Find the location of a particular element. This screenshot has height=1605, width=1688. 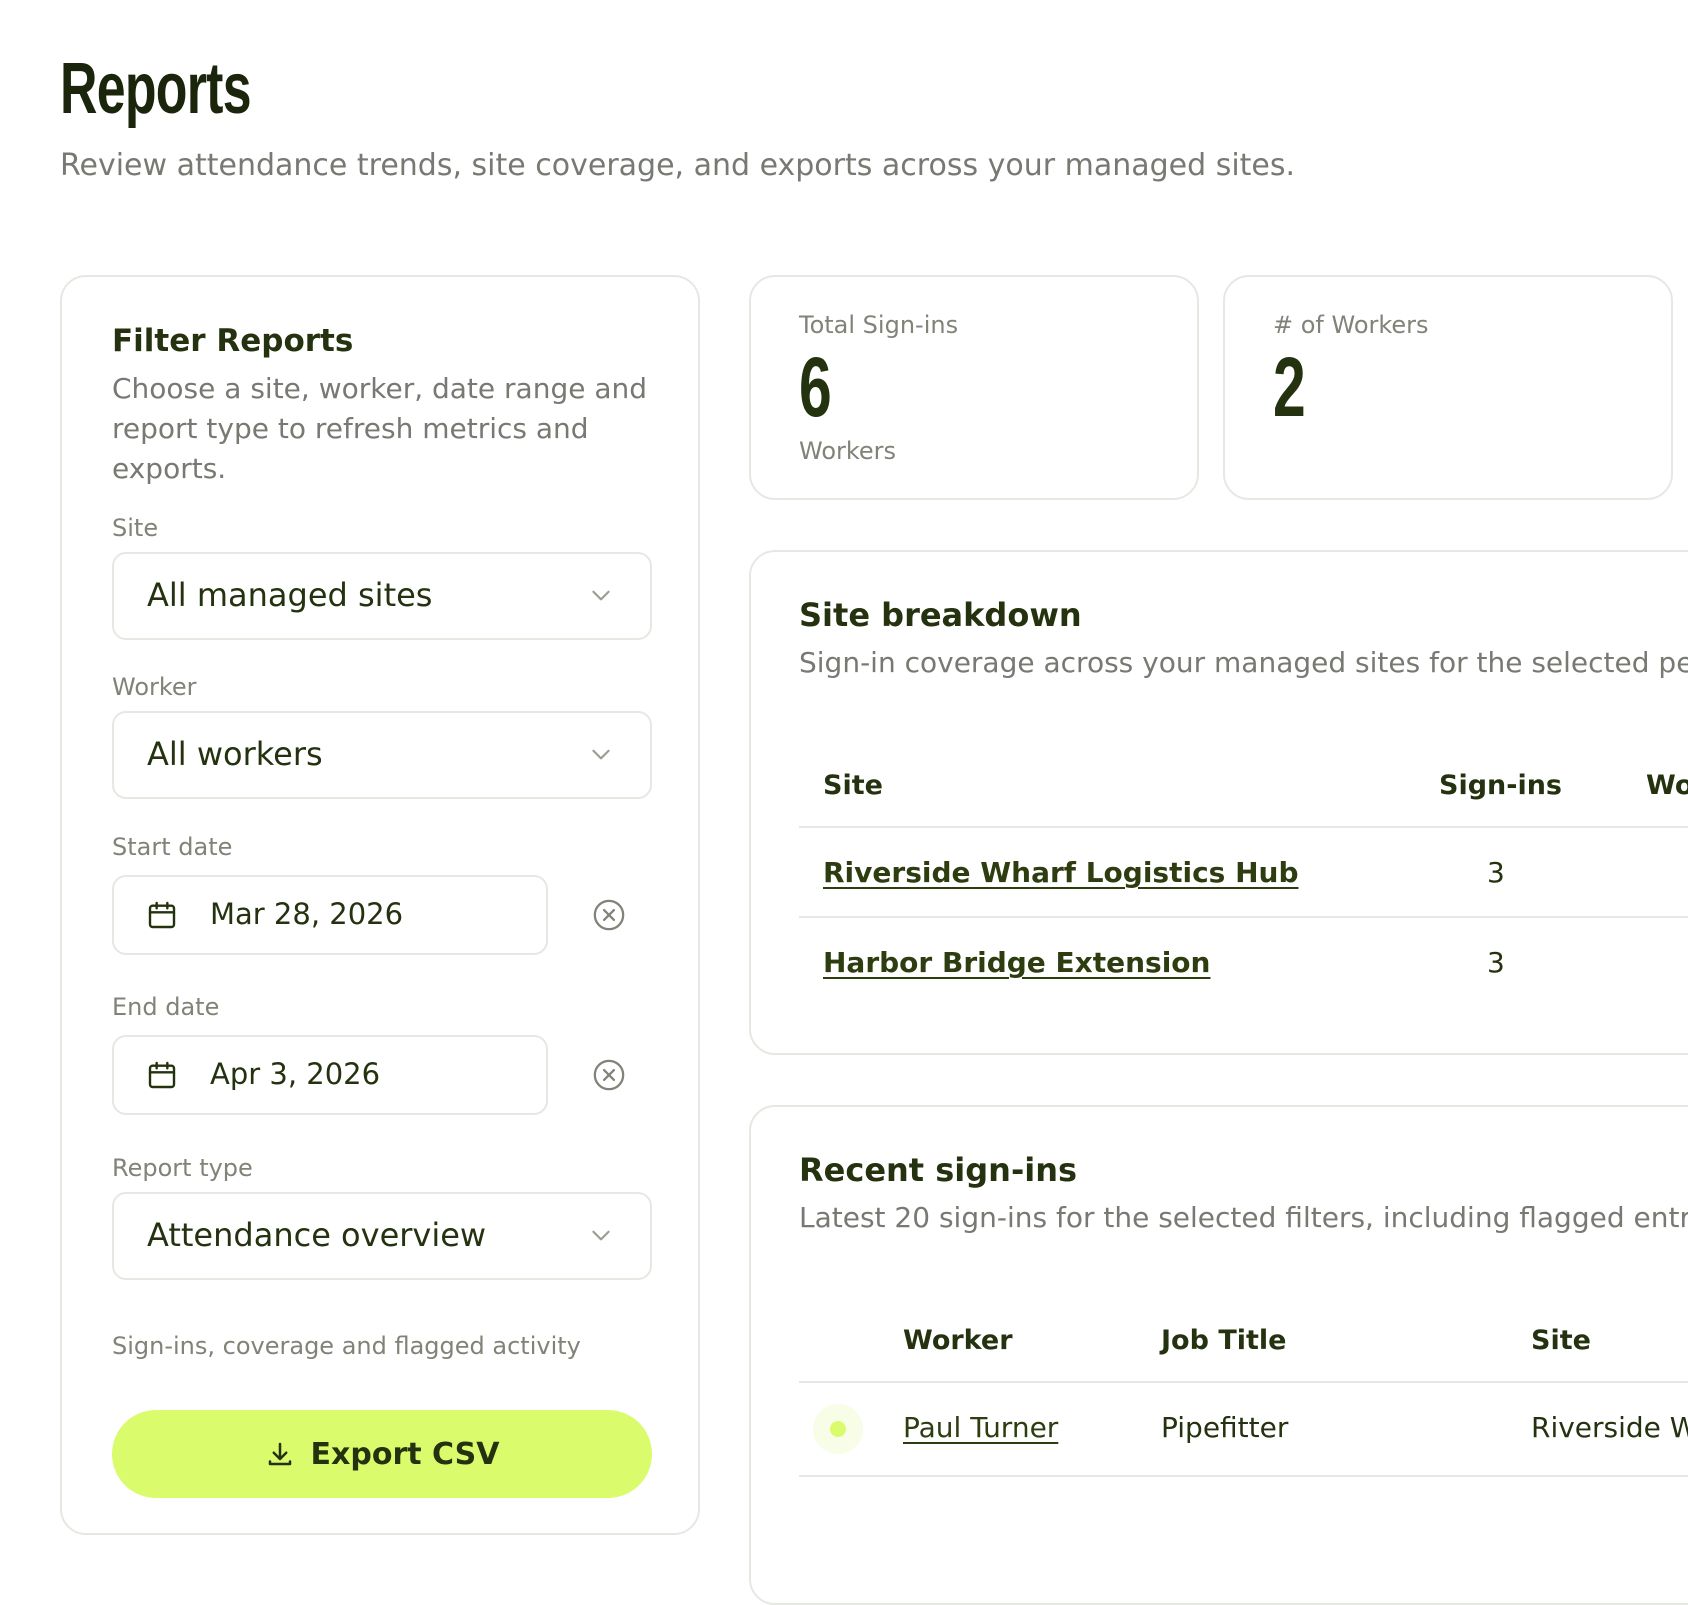

report-type-select: Attendance overview is located at coordinates (382, 1236).